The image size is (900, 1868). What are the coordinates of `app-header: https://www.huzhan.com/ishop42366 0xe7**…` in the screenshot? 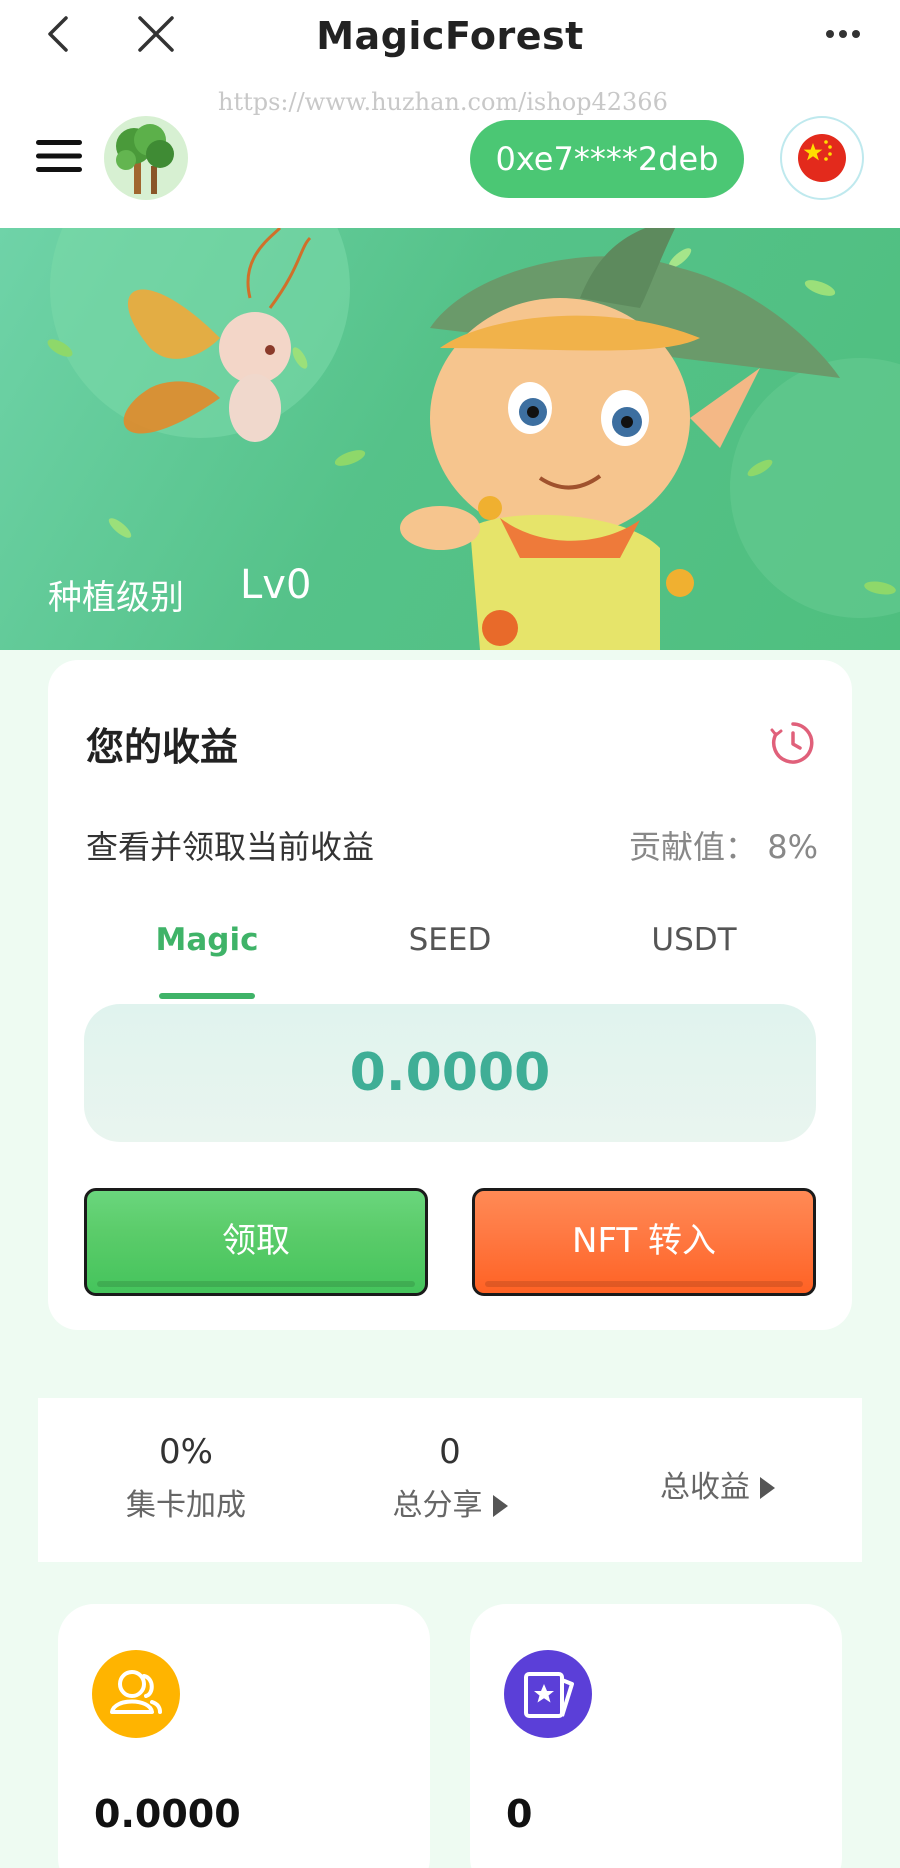 It's located at (450, 150).